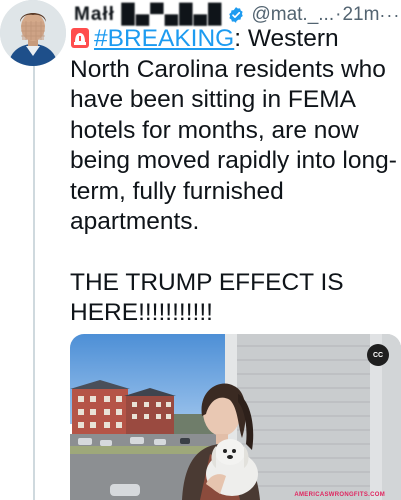 This screenshot has width=401, height=500. What do you see at coordinates (236, 15) in the screenshot?
I see `verified-badge-icon` at bounding box center [236, 15].